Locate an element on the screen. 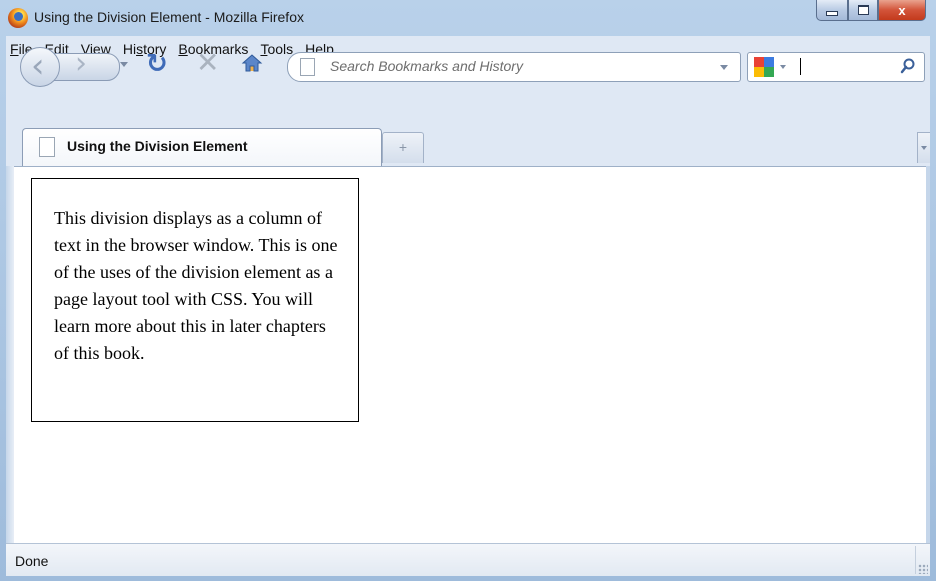 The image size is (936, 581). close-icon: x is located at coordinates (902, 10).